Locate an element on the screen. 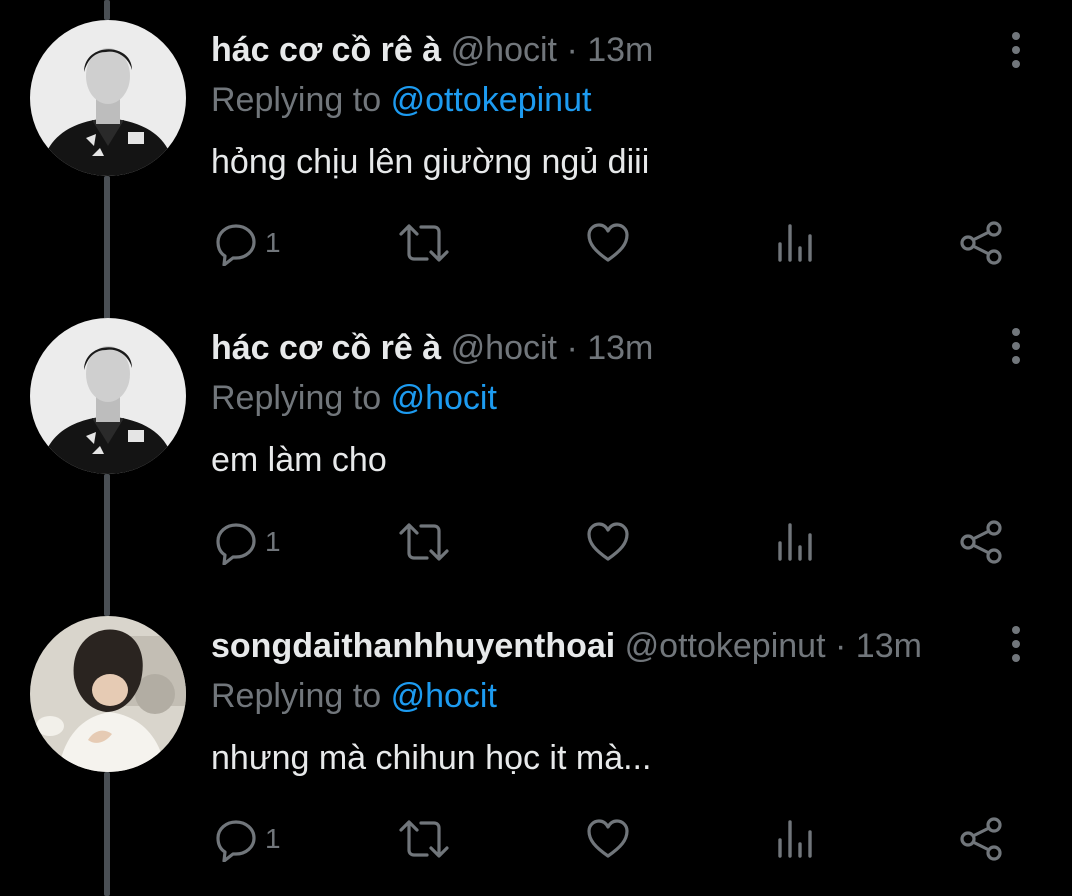  tweet-text: em làm cho is located at coordinates (299, 460).